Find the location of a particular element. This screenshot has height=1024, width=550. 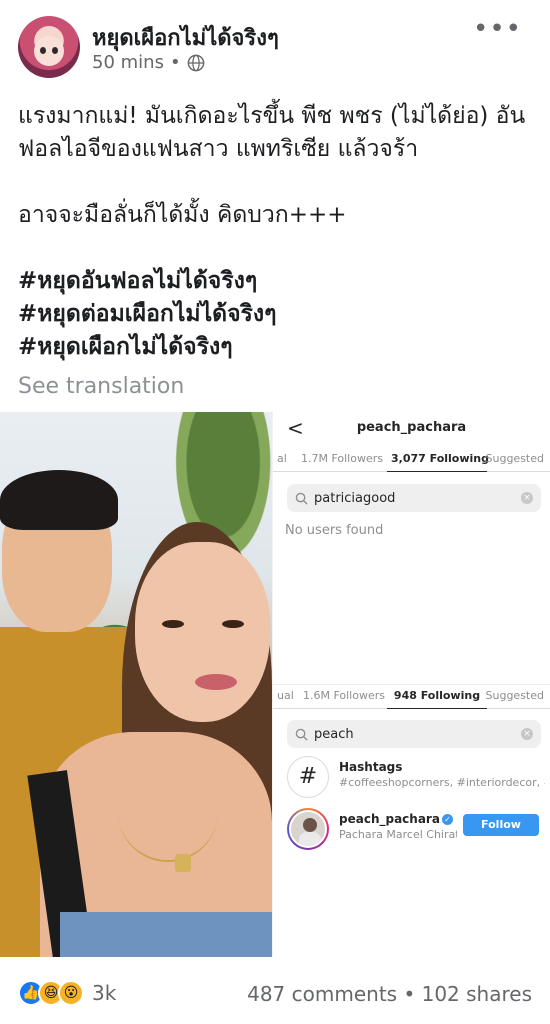

search-value: patriciagood is located at coordinates (355, 498).